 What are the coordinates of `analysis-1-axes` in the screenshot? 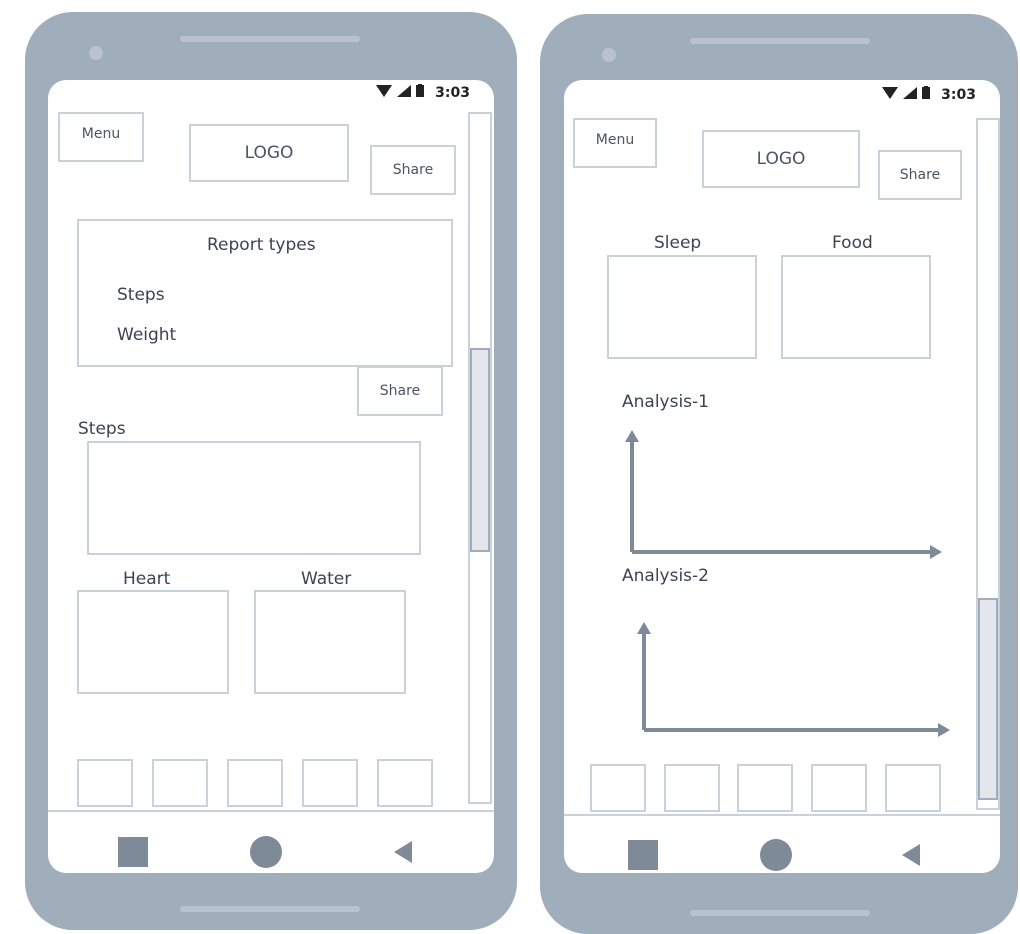 It's located at (783, 494).